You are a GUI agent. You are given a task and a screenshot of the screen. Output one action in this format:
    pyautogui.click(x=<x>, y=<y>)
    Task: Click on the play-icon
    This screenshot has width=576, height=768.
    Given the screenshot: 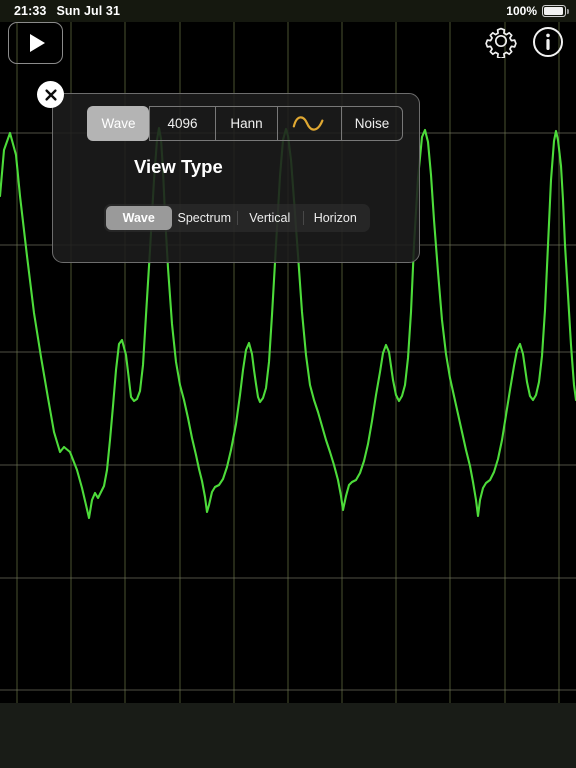 What is the action you would take?
    pyautogui.click(x=37, y=43)
    